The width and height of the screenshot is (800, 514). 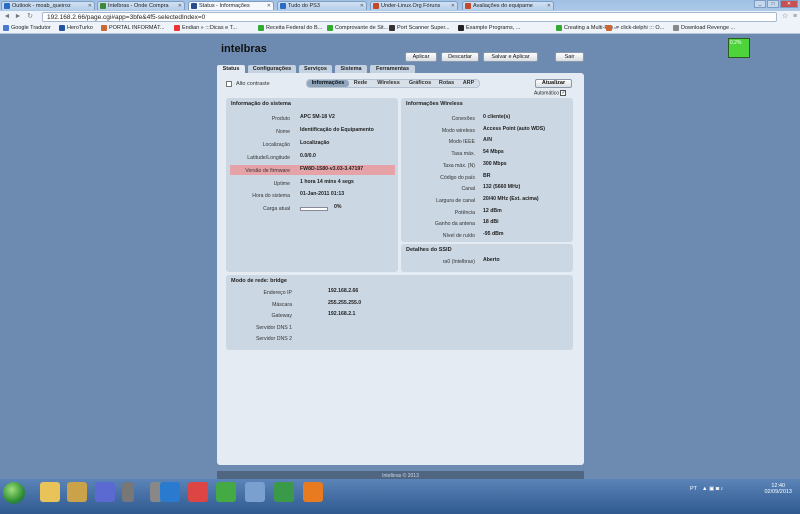 I want to click on taskbar-box-icon, so click(x=255, y=492).